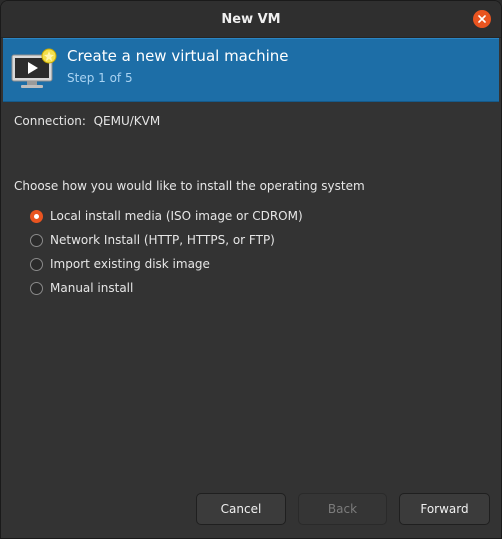 The width and height of the screenshot is (502, 539). What do you see at coordinates (162, 240) in the screenshot?
I see `option-label: Network Install (HTTP, HTTPS, or FTP)` at bounding box center [162, 240].